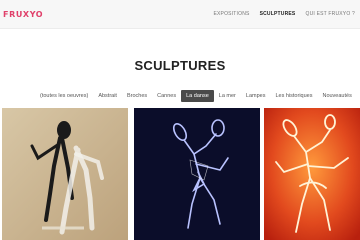  I want to click on gallery-tile-dancer-red, so click(312, 174).